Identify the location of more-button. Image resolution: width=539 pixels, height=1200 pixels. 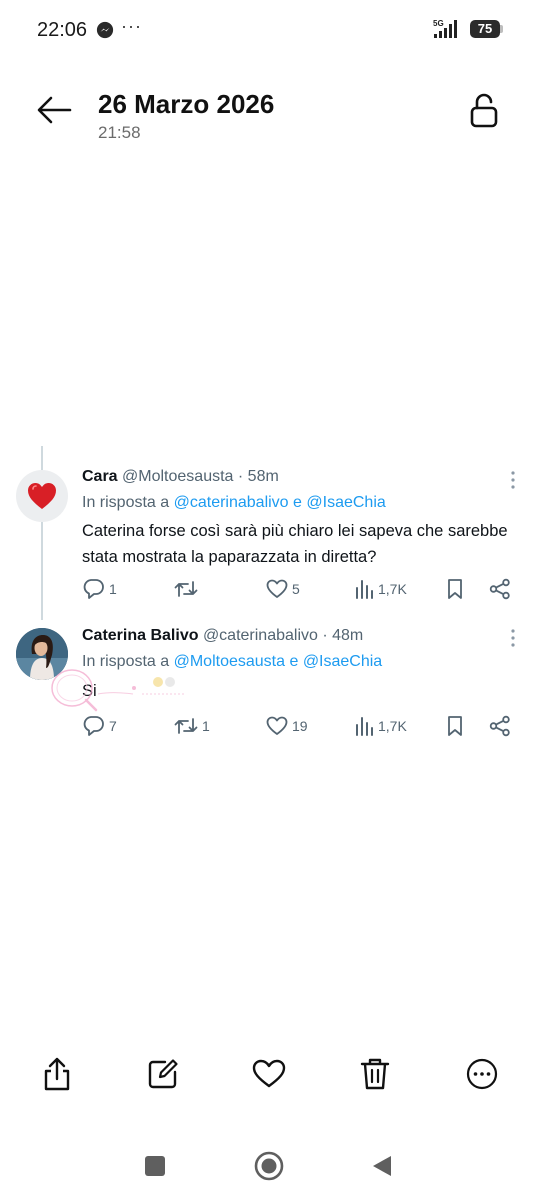
(482, 1074).